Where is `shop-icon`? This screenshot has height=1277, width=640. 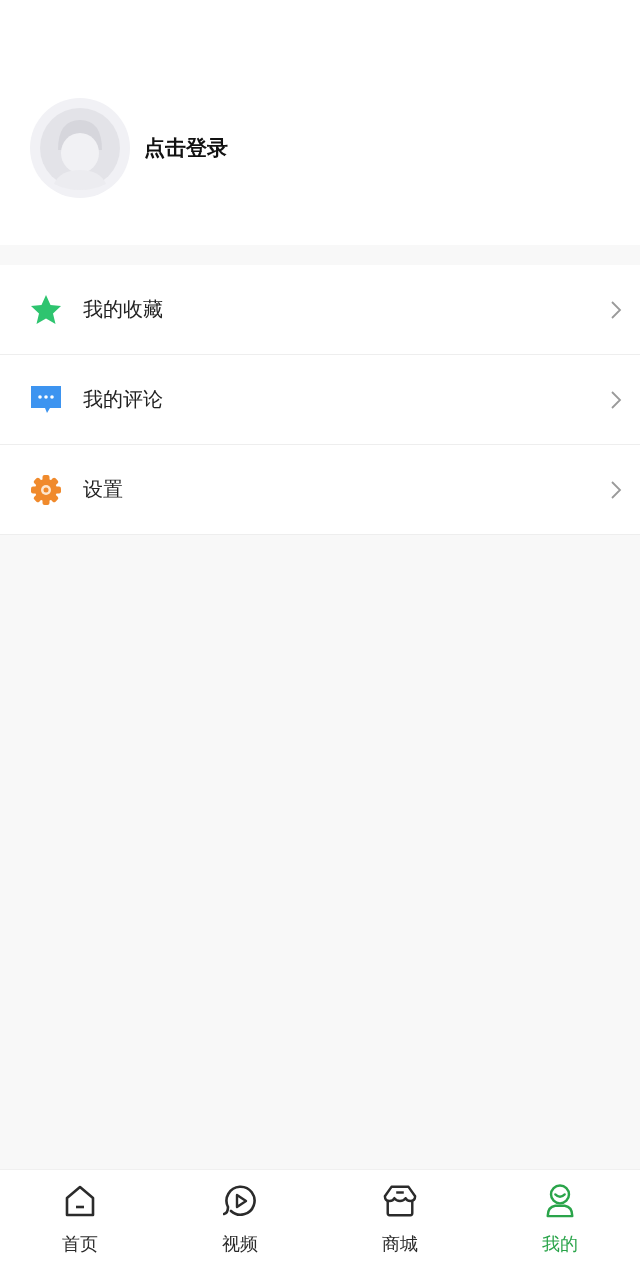
shop-icon is located at coordinates (400, 1201).